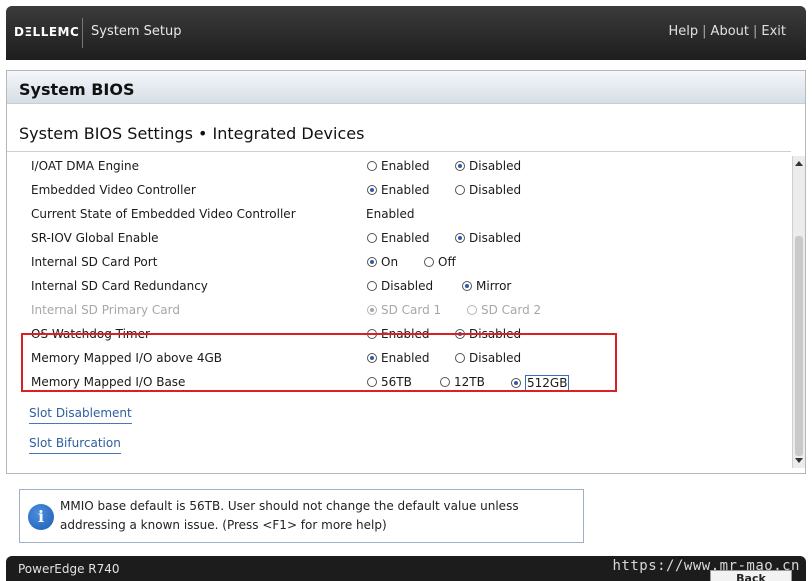 The height and width of the screenshot is (581, 812). I want to click on setting-sriov-global-enable: SR-IOV Global Enable Enabled Disabled, so click(411, 239).